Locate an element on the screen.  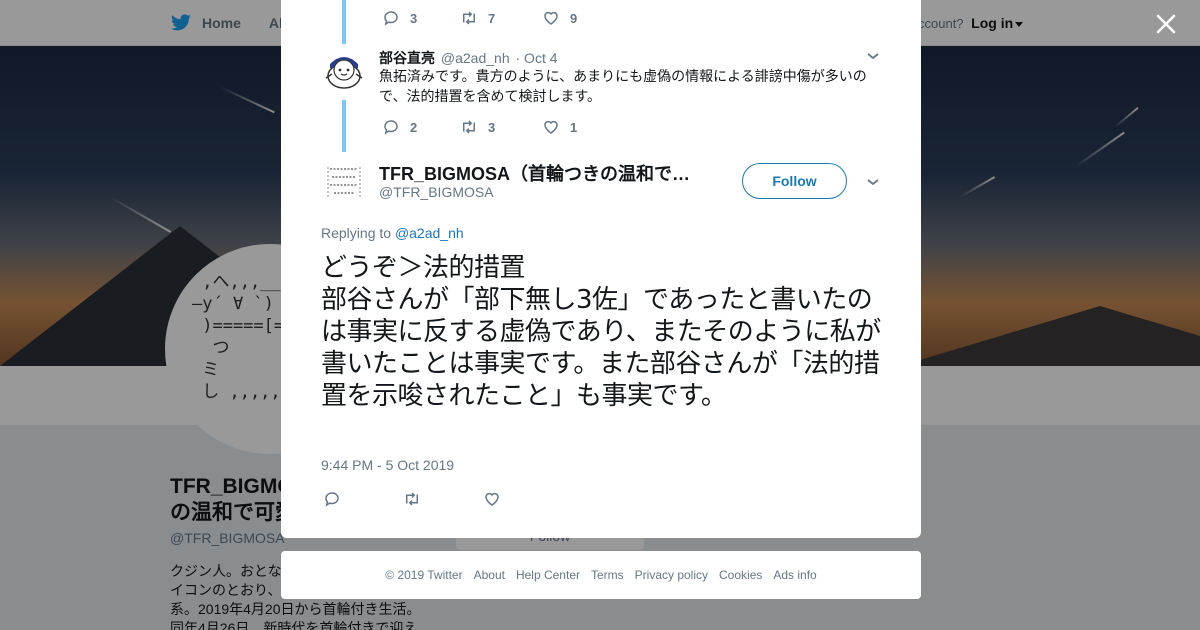
close-icon is located at coordinates (1166, 24).